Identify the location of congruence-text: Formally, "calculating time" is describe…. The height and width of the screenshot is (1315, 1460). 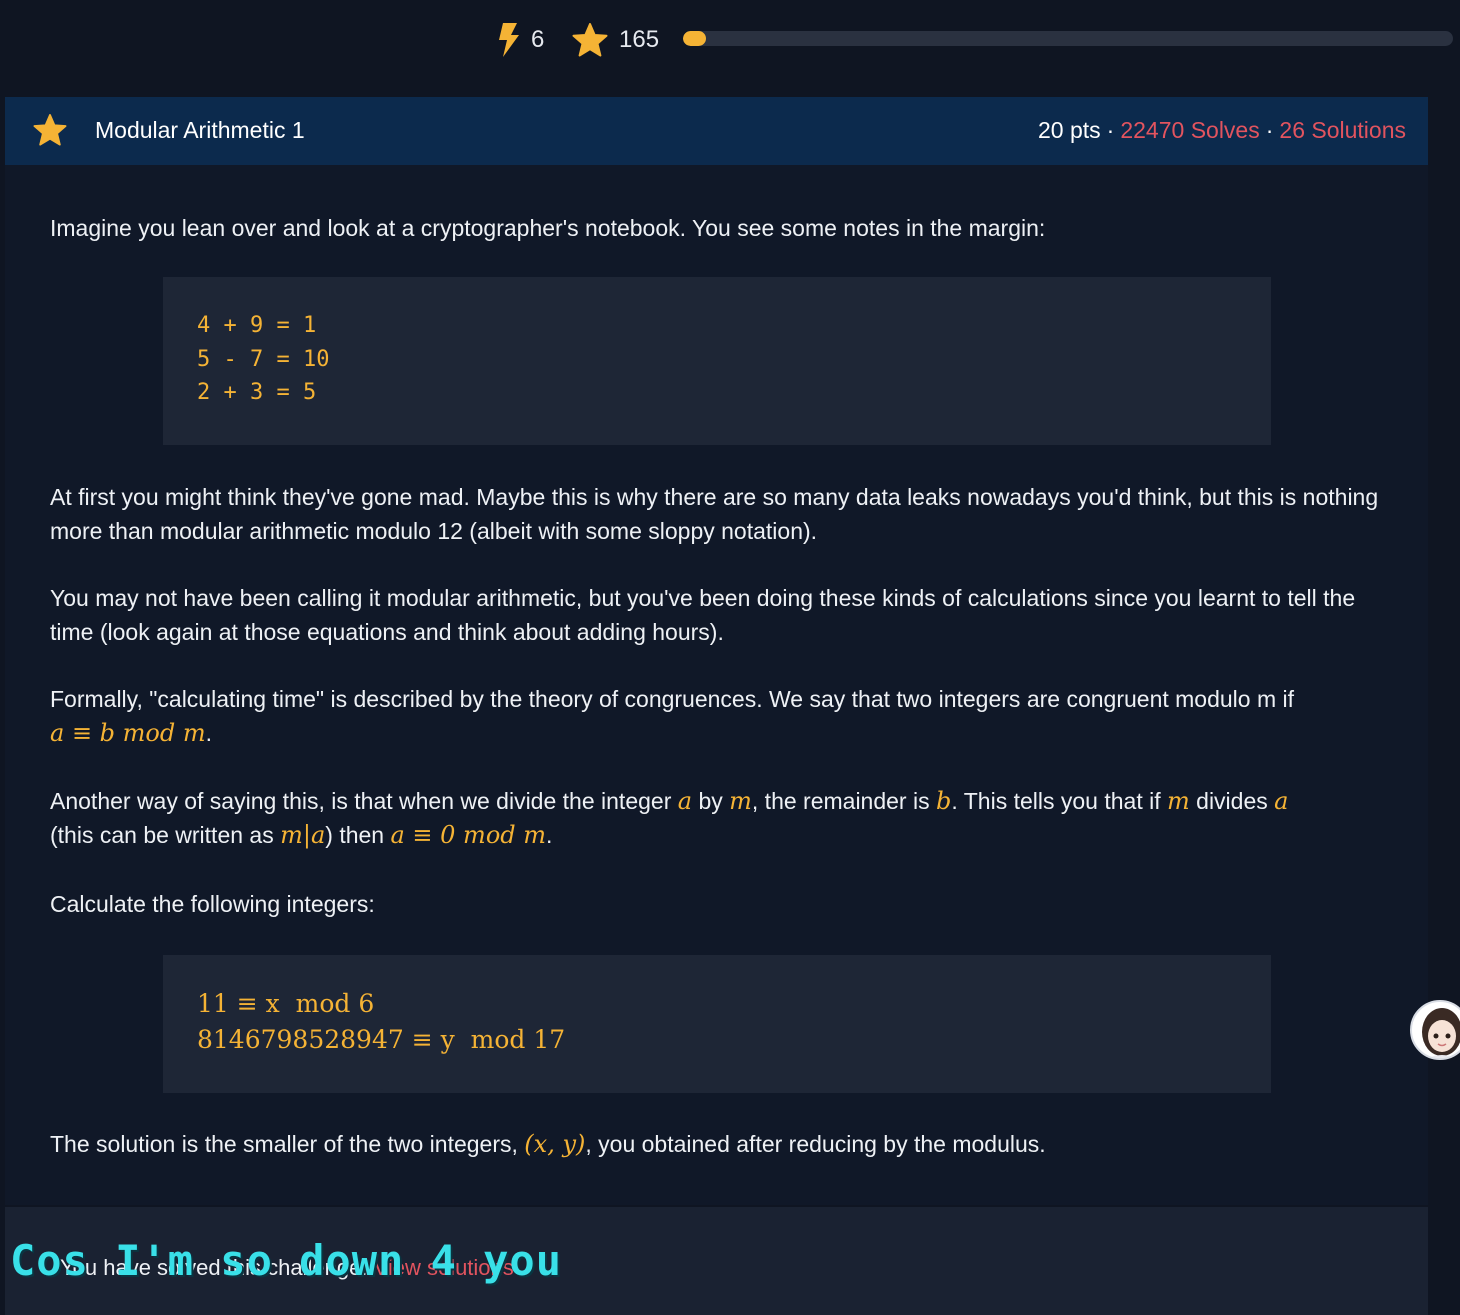
(672, 699).